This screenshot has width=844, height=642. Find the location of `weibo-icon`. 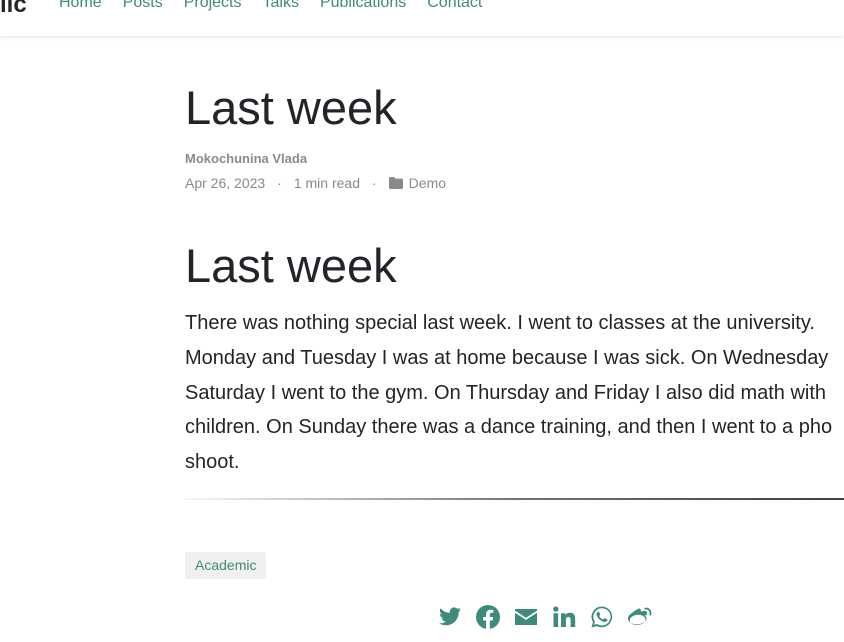

weibo-icon is located at coordinates (640, 617).